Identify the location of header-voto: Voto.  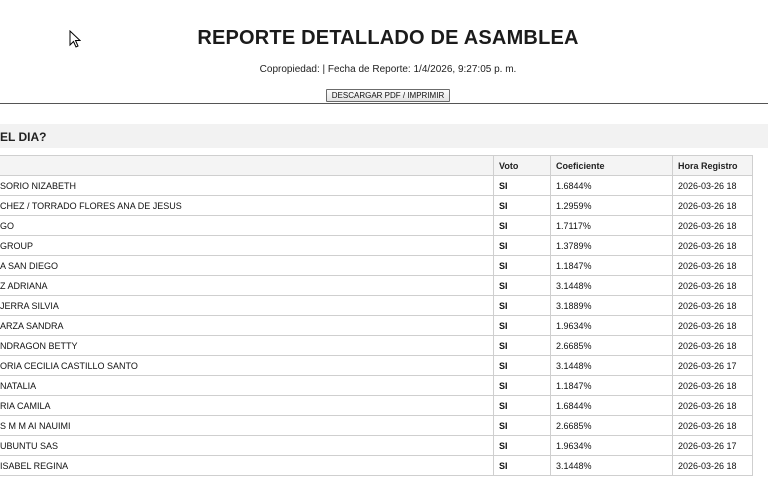
(522, 165).